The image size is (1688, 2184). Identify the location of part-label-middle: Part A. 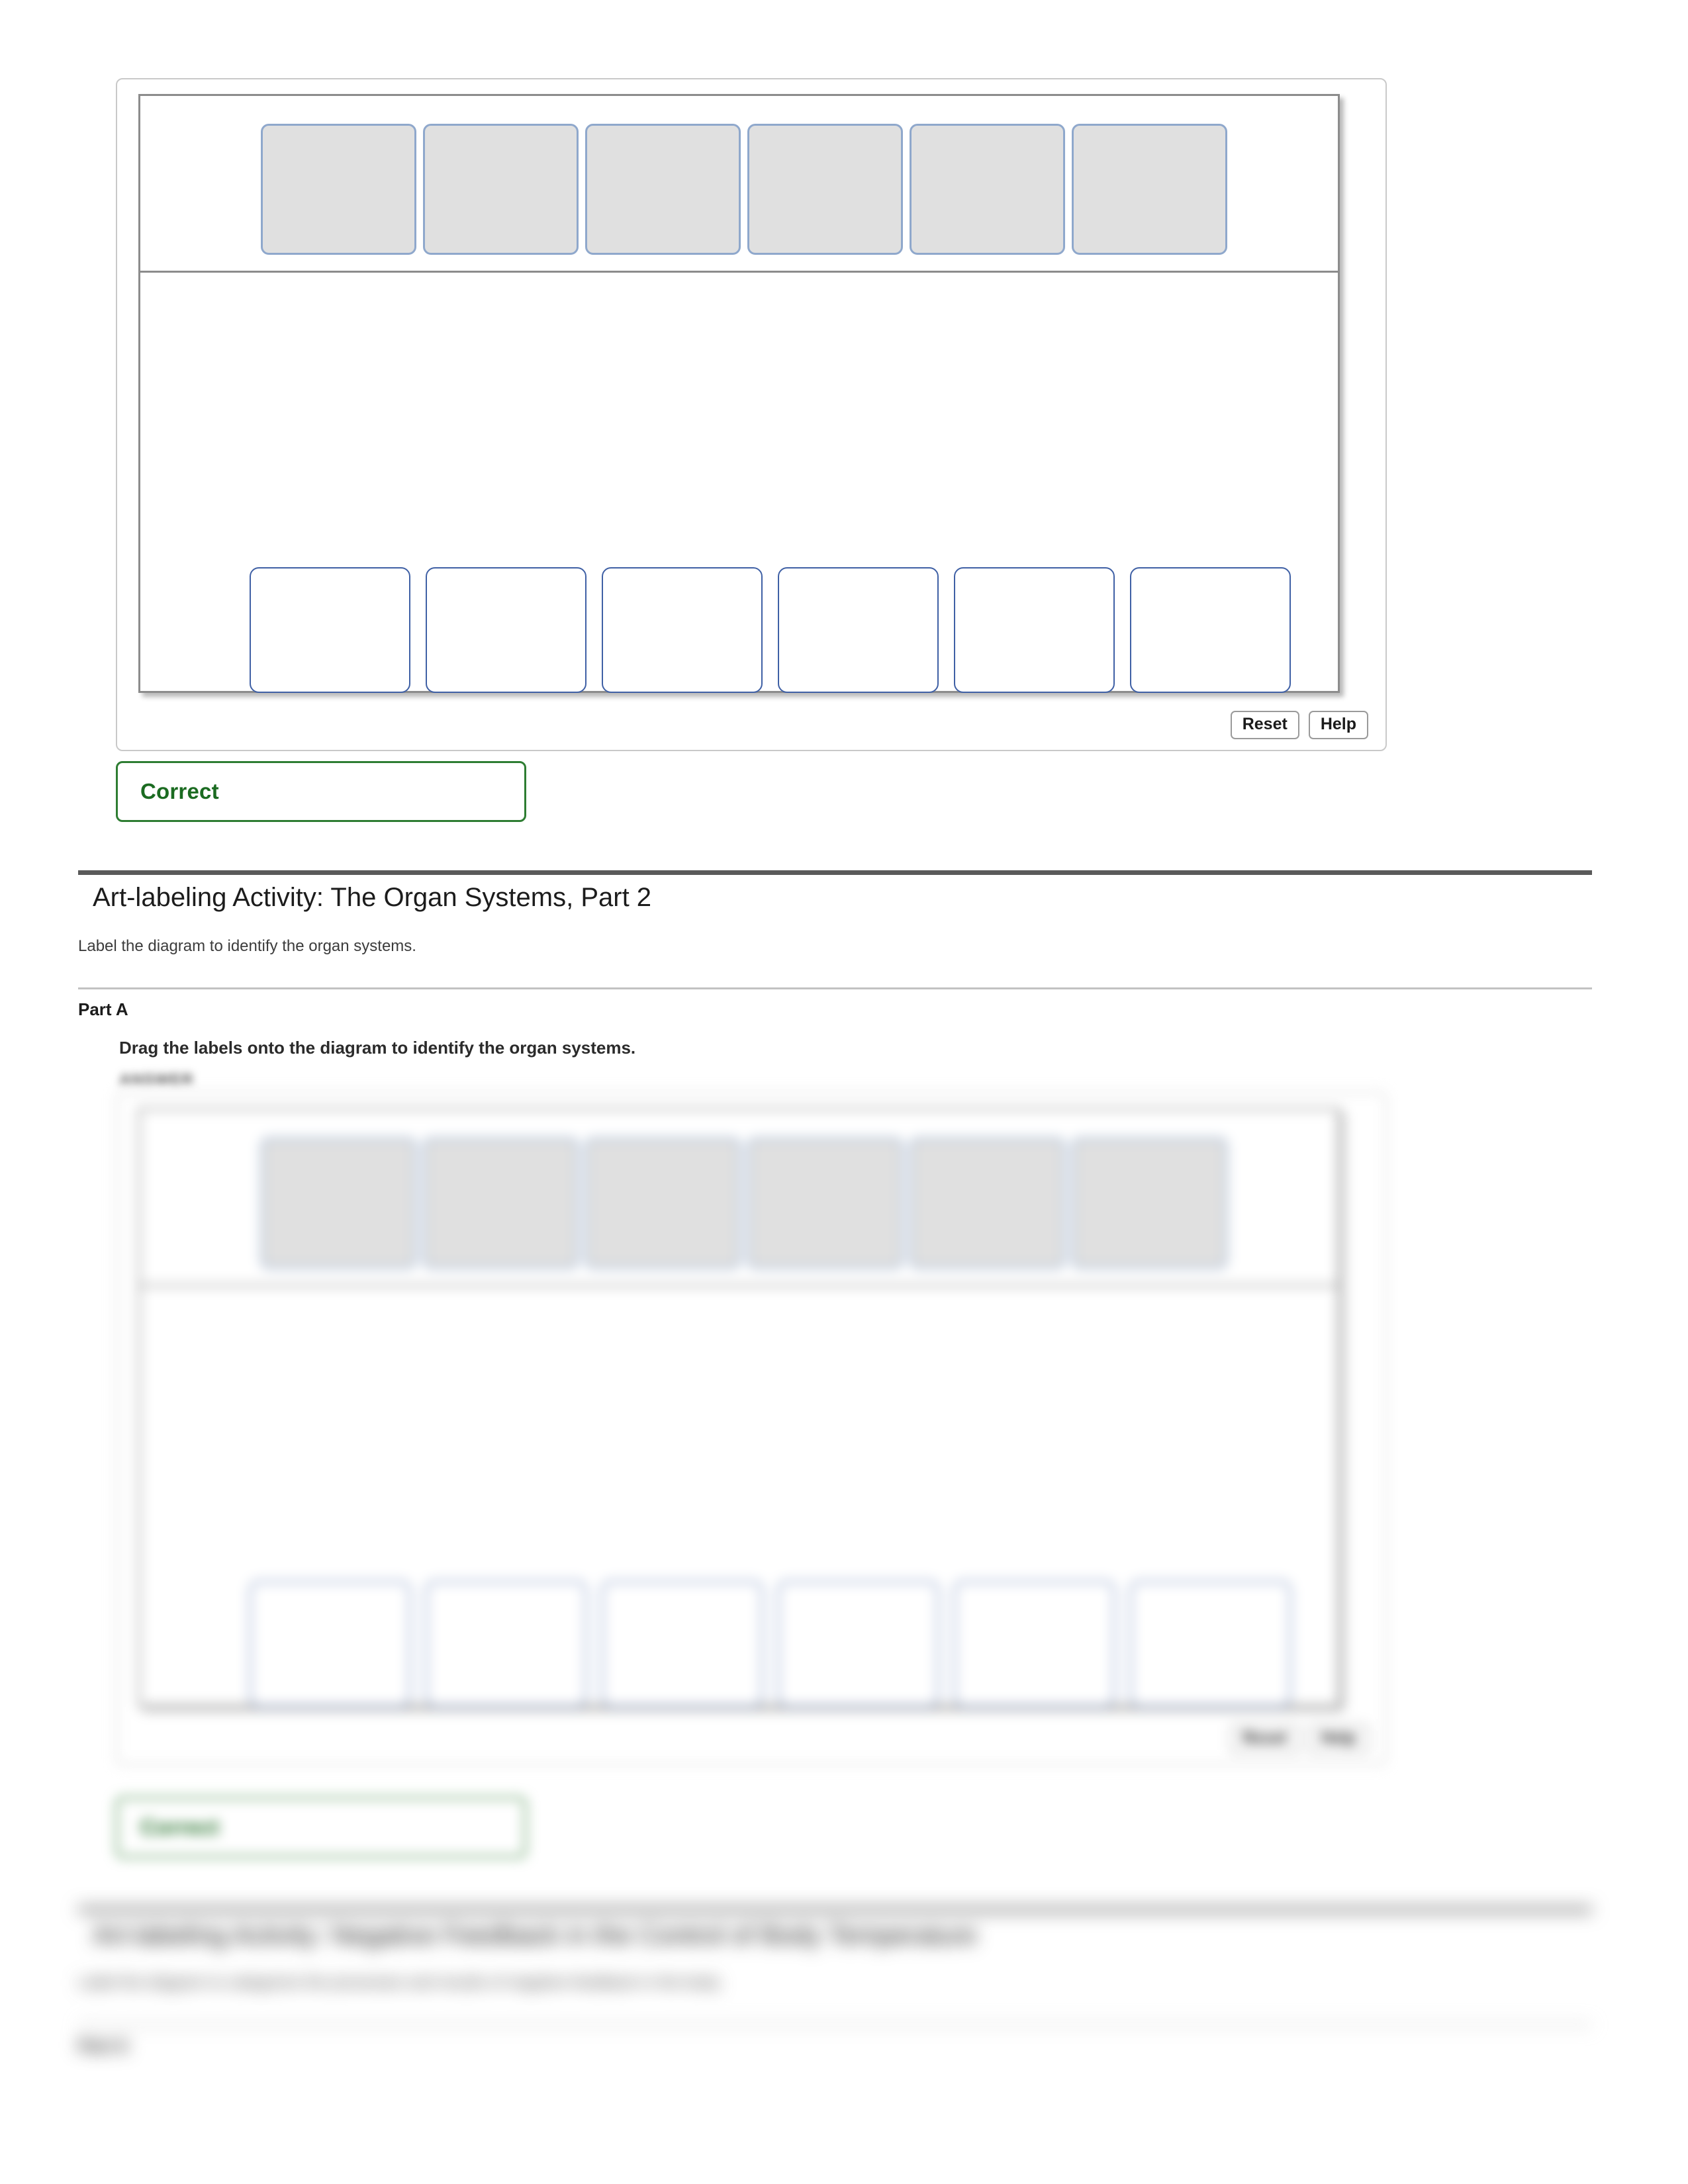
(103, 1009).